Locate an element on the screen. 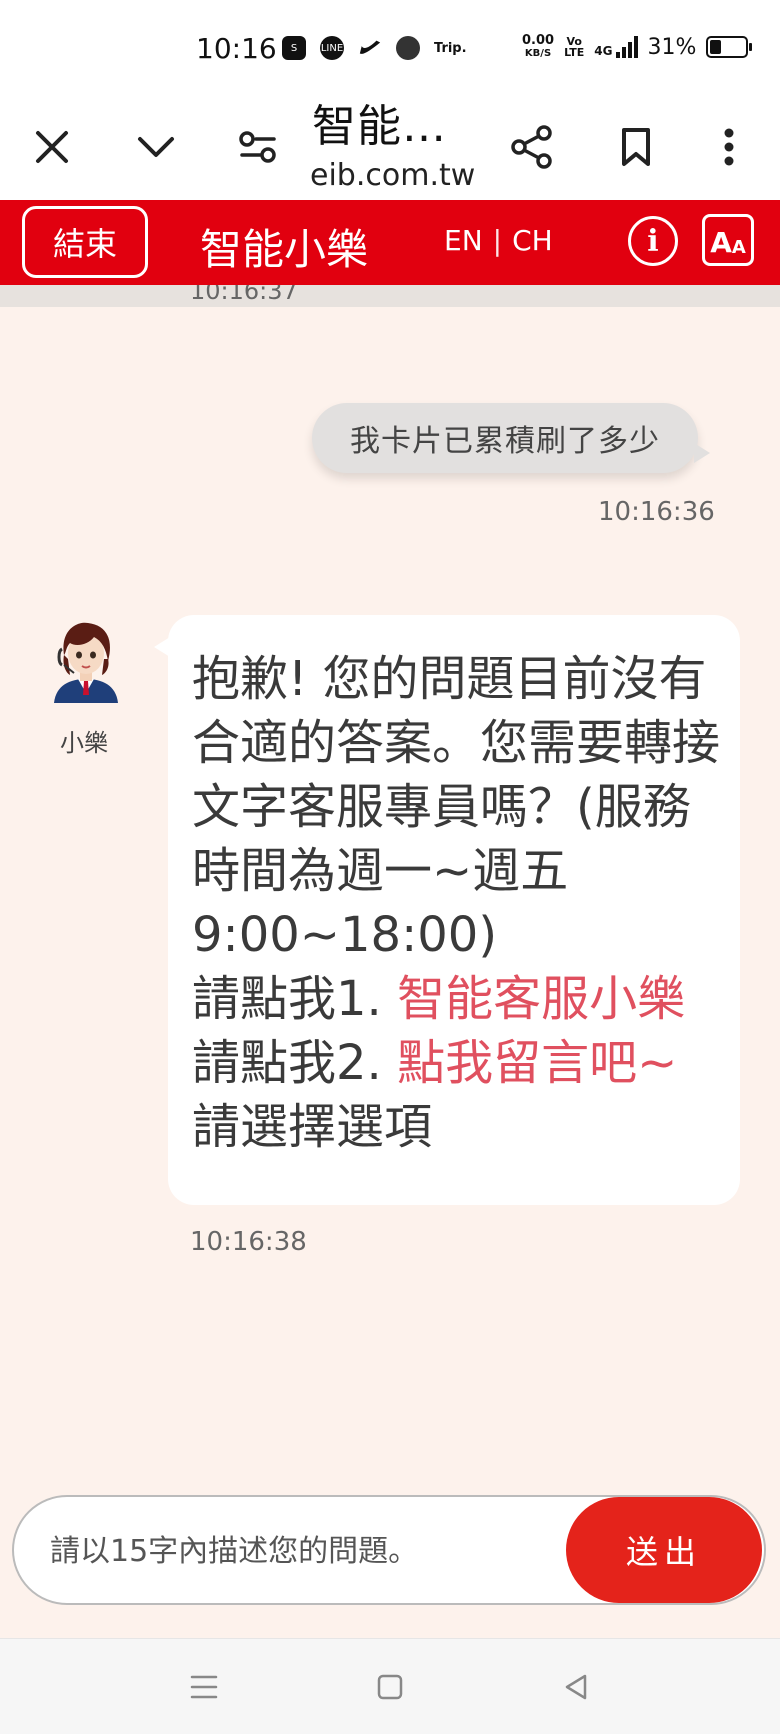 This screenshot has height=1734, width=780. lang-ch-button: CH is located at coordinates (532, 240).